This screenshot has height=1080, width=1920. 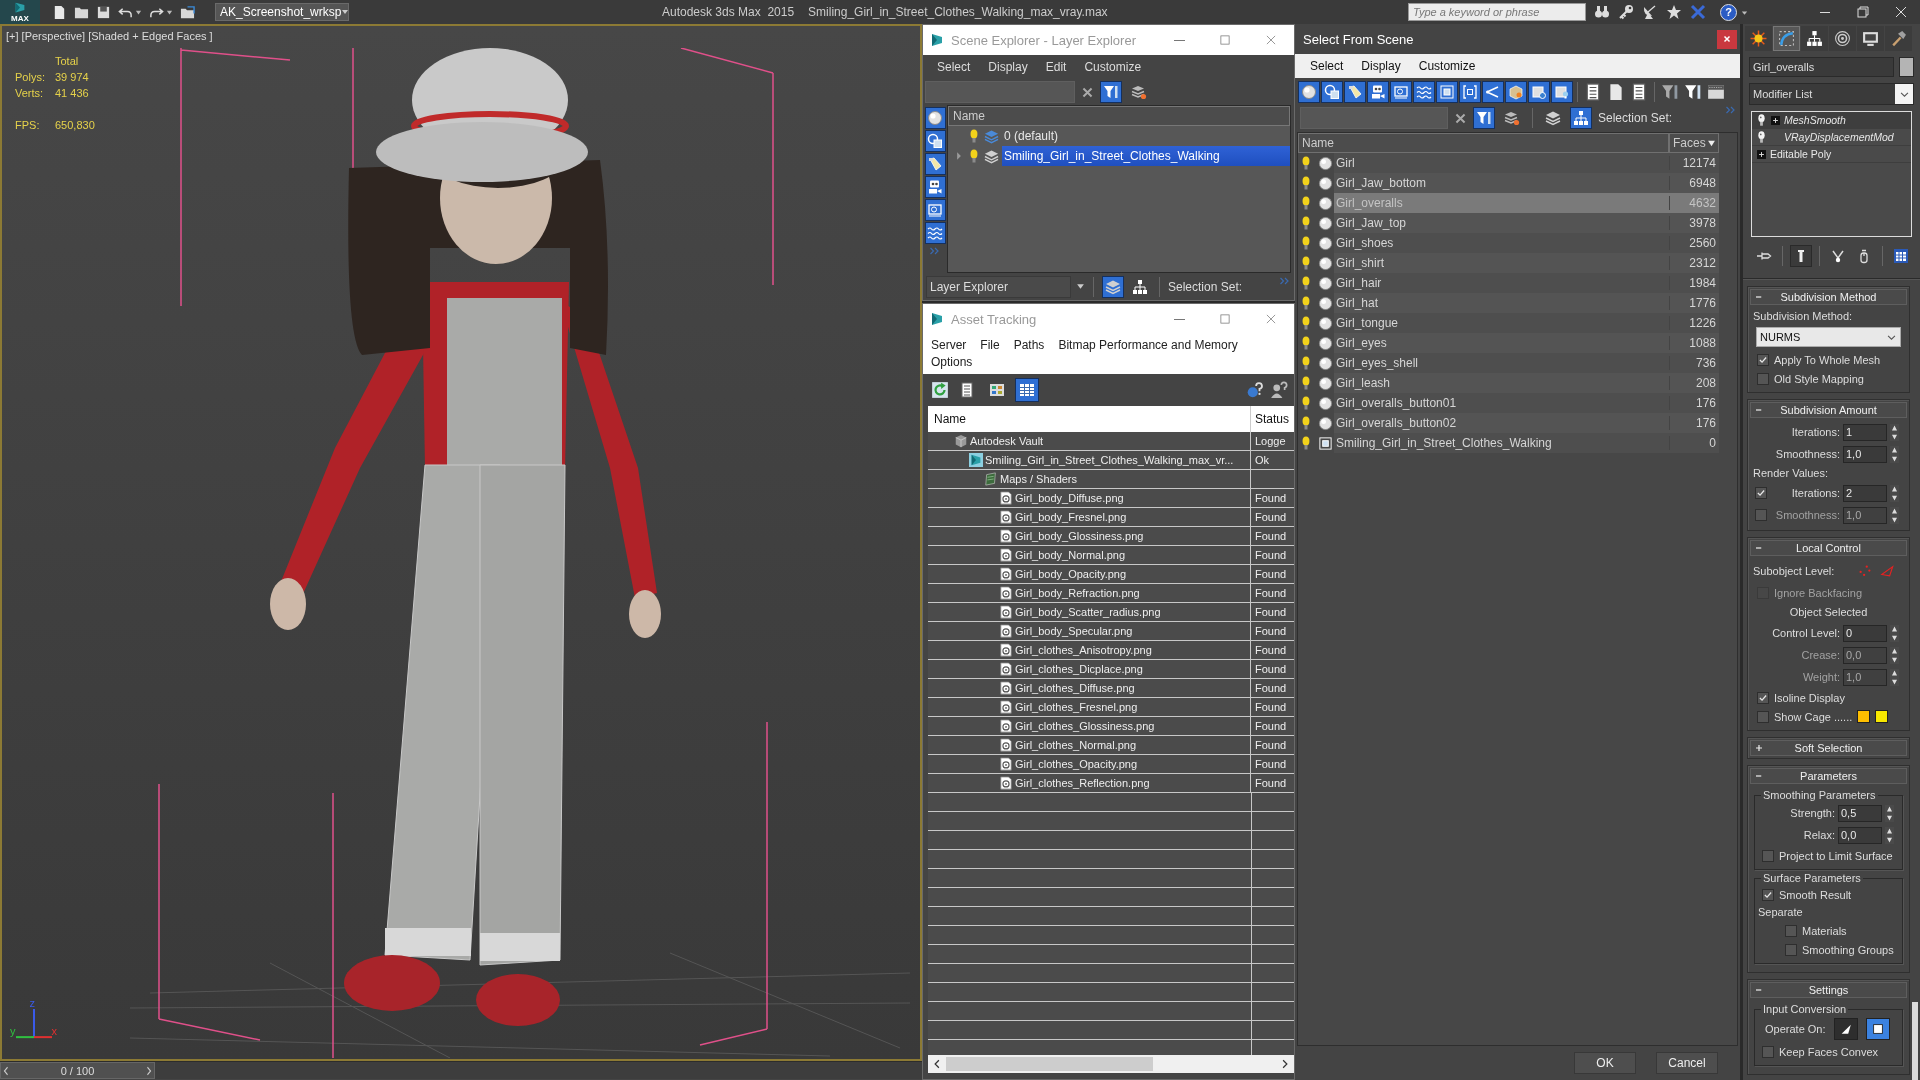 I want to click on asset-name-cell: Girl_clothes_Anisotropy.png, so click(x=1083, y=650).